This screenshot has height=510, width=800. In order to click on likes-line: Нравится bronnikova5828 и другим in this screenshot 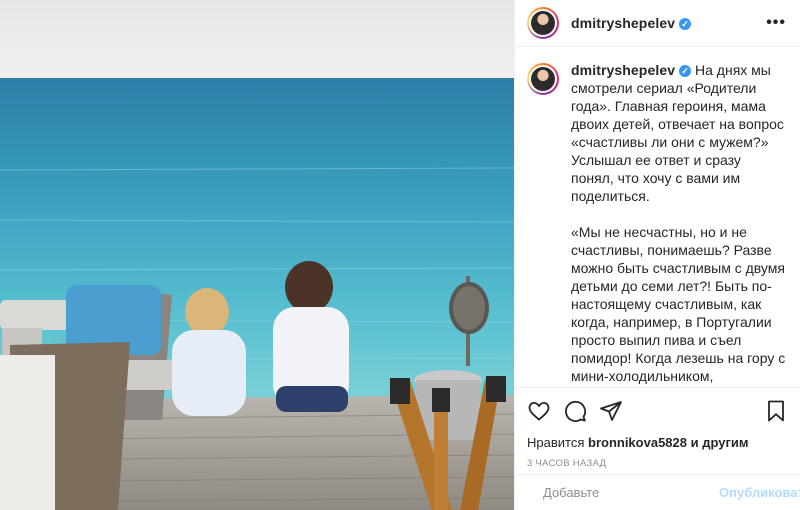, I will do `click(657, 443)`.